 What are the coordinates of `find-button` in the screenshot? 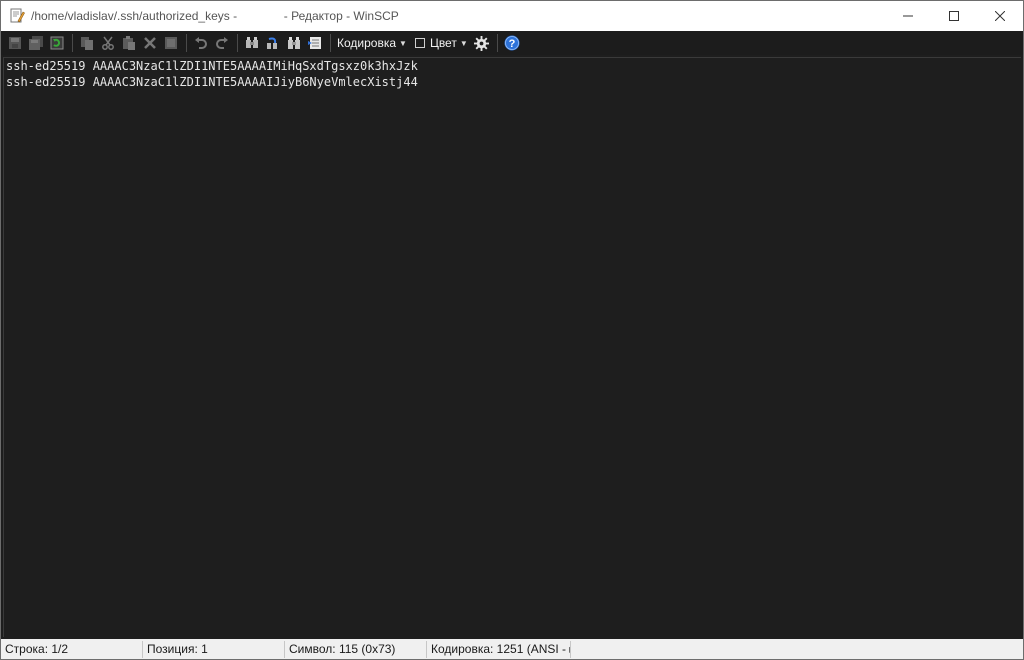 It's located at (252, 43).